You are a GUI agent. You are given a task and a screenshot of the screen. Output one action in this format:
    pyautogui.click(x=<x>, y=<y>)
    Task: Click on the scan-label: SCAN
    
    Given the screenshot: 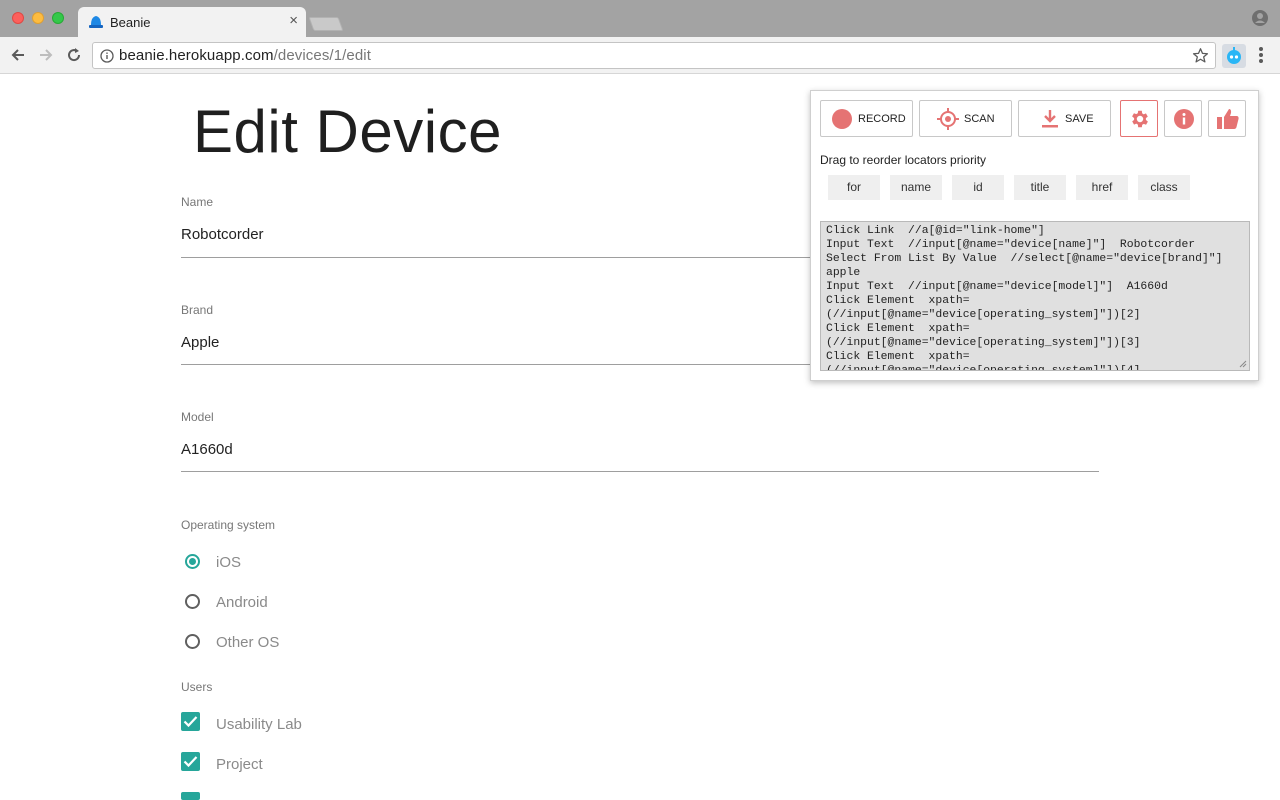 What is the action you would take?
    pyautogui.click(x=979, y=119)
    